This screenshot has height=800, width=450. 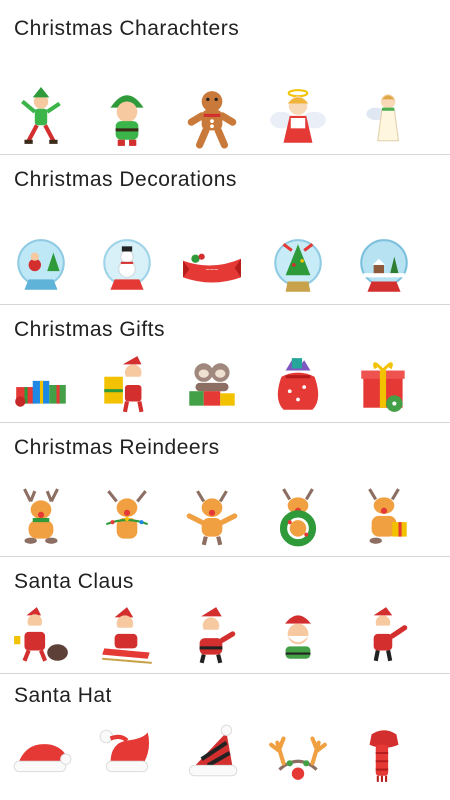 I want to click on gift-box-icon, so click(x=384, y=385).